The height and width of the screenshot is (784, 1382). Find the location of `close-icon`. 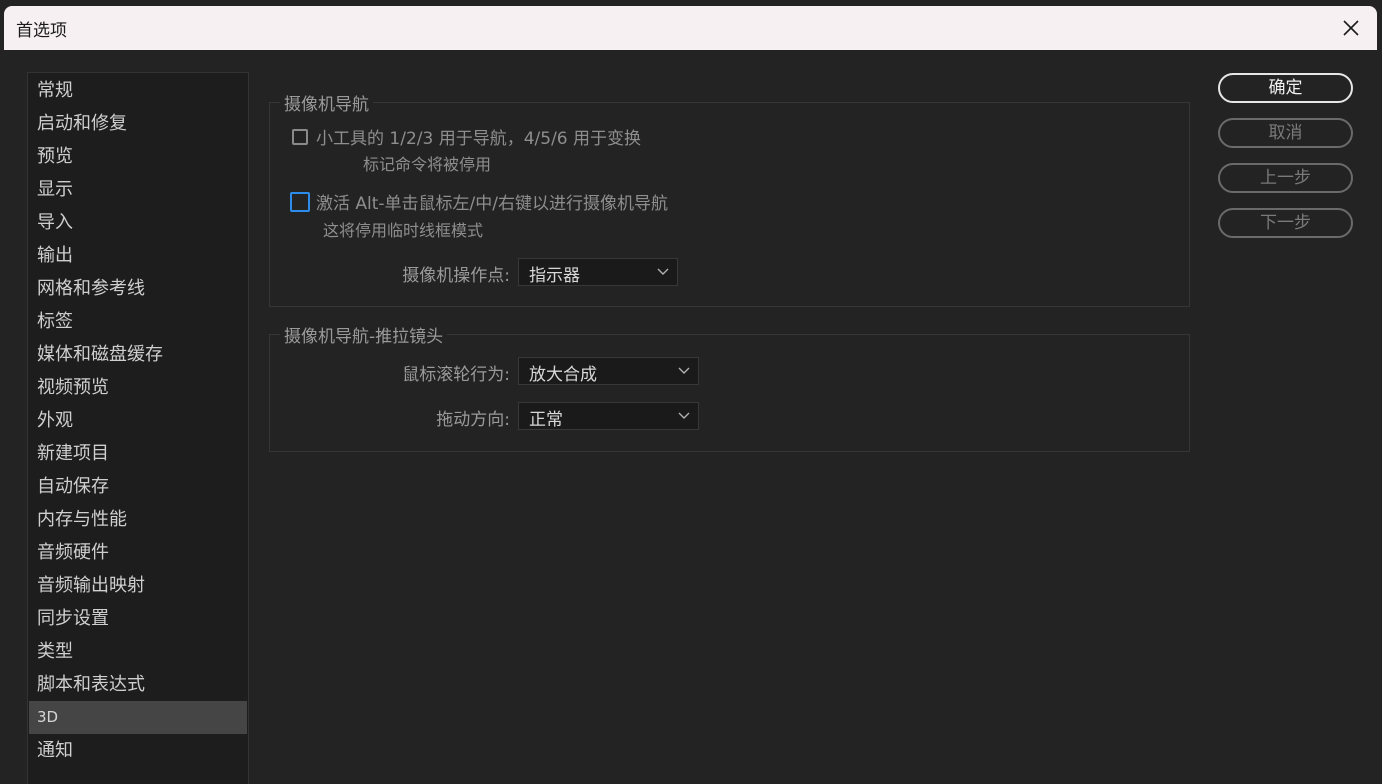

close-icon is located at coordinates (1351, 28).